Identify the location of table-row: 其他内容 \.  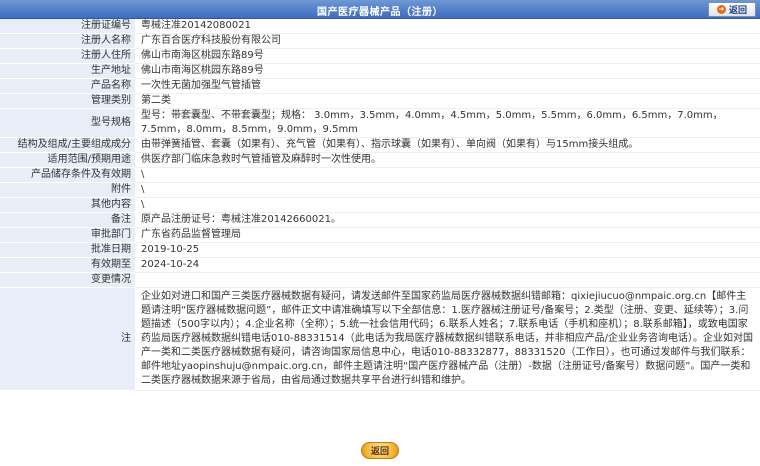
(380, 205).